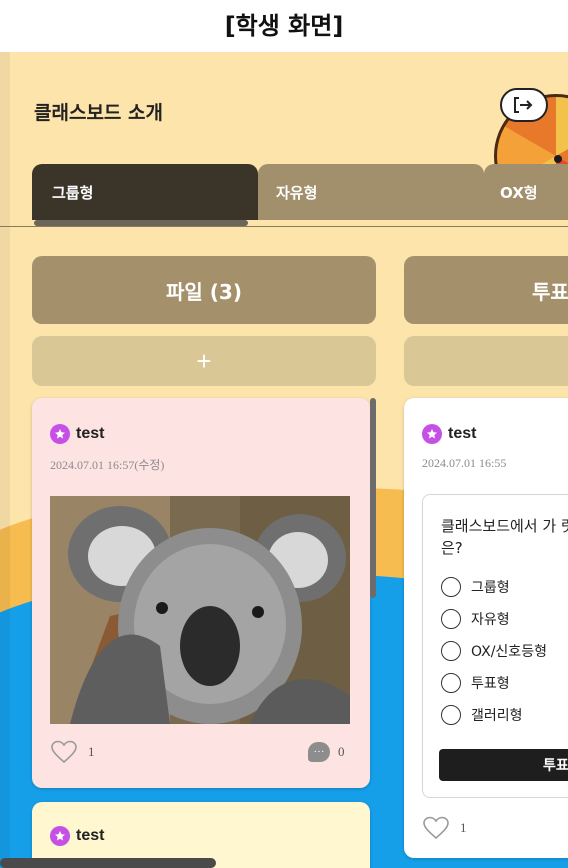 The image size is (568, 868). Describe the element at coordinates (145, 192) in the screenshot. I see `tab-group: 그룹형` at that location.